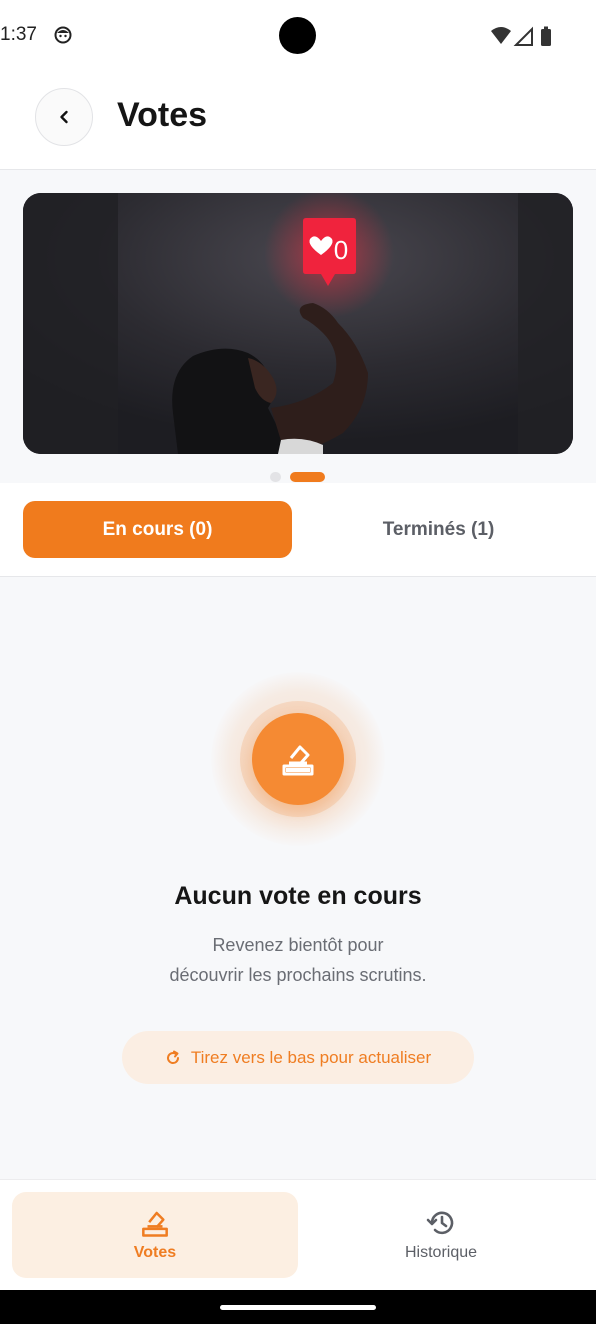 The height and width of the screenshot is (1324, 596). Describe the element at coordinates (546, 37) in the screenshot. I see `battery-icon` at that location.